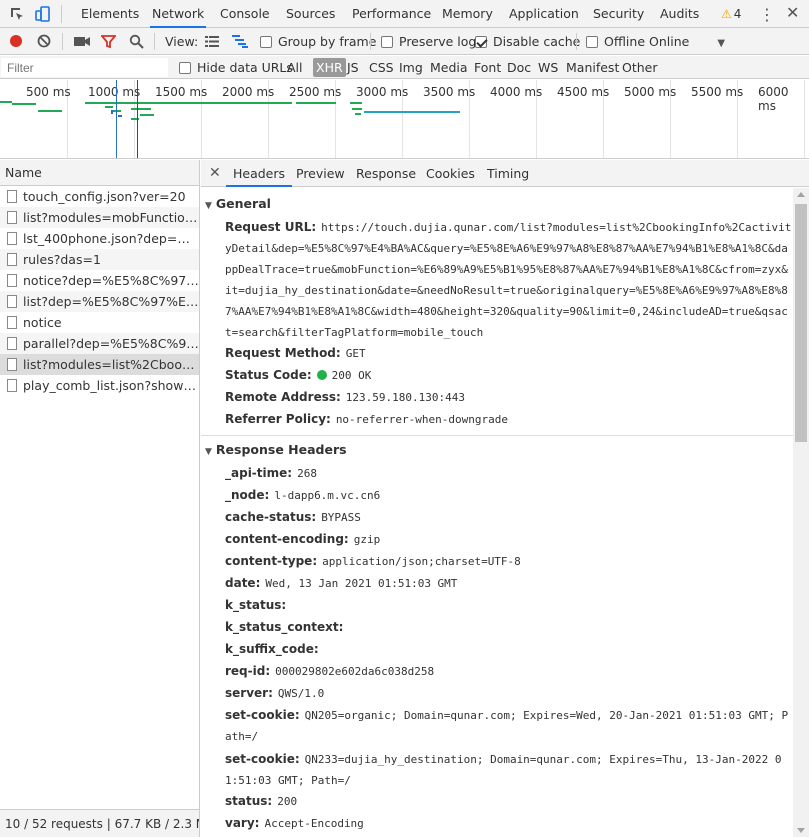 The image size is (809, 837). Describe the element at coordinates (717, 92) in the screenshot. I see `timeline-tick-label: 5500 ms` at that location.